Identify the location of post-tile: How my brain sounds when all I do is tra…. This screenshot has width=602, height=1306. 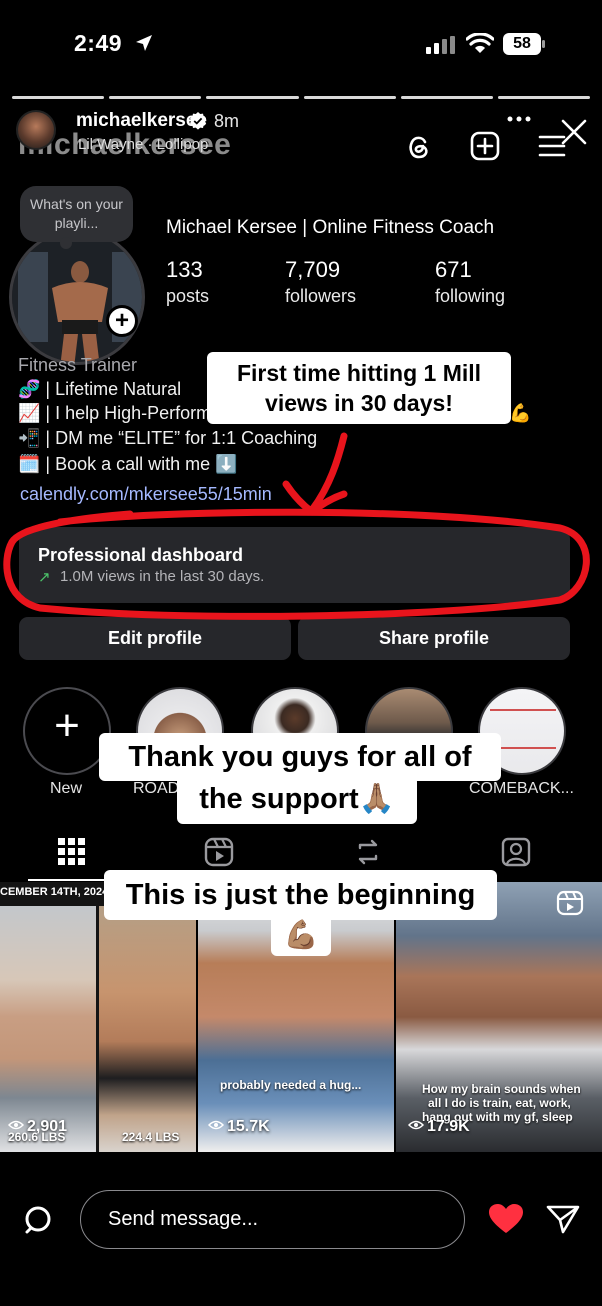
(499, 1017).